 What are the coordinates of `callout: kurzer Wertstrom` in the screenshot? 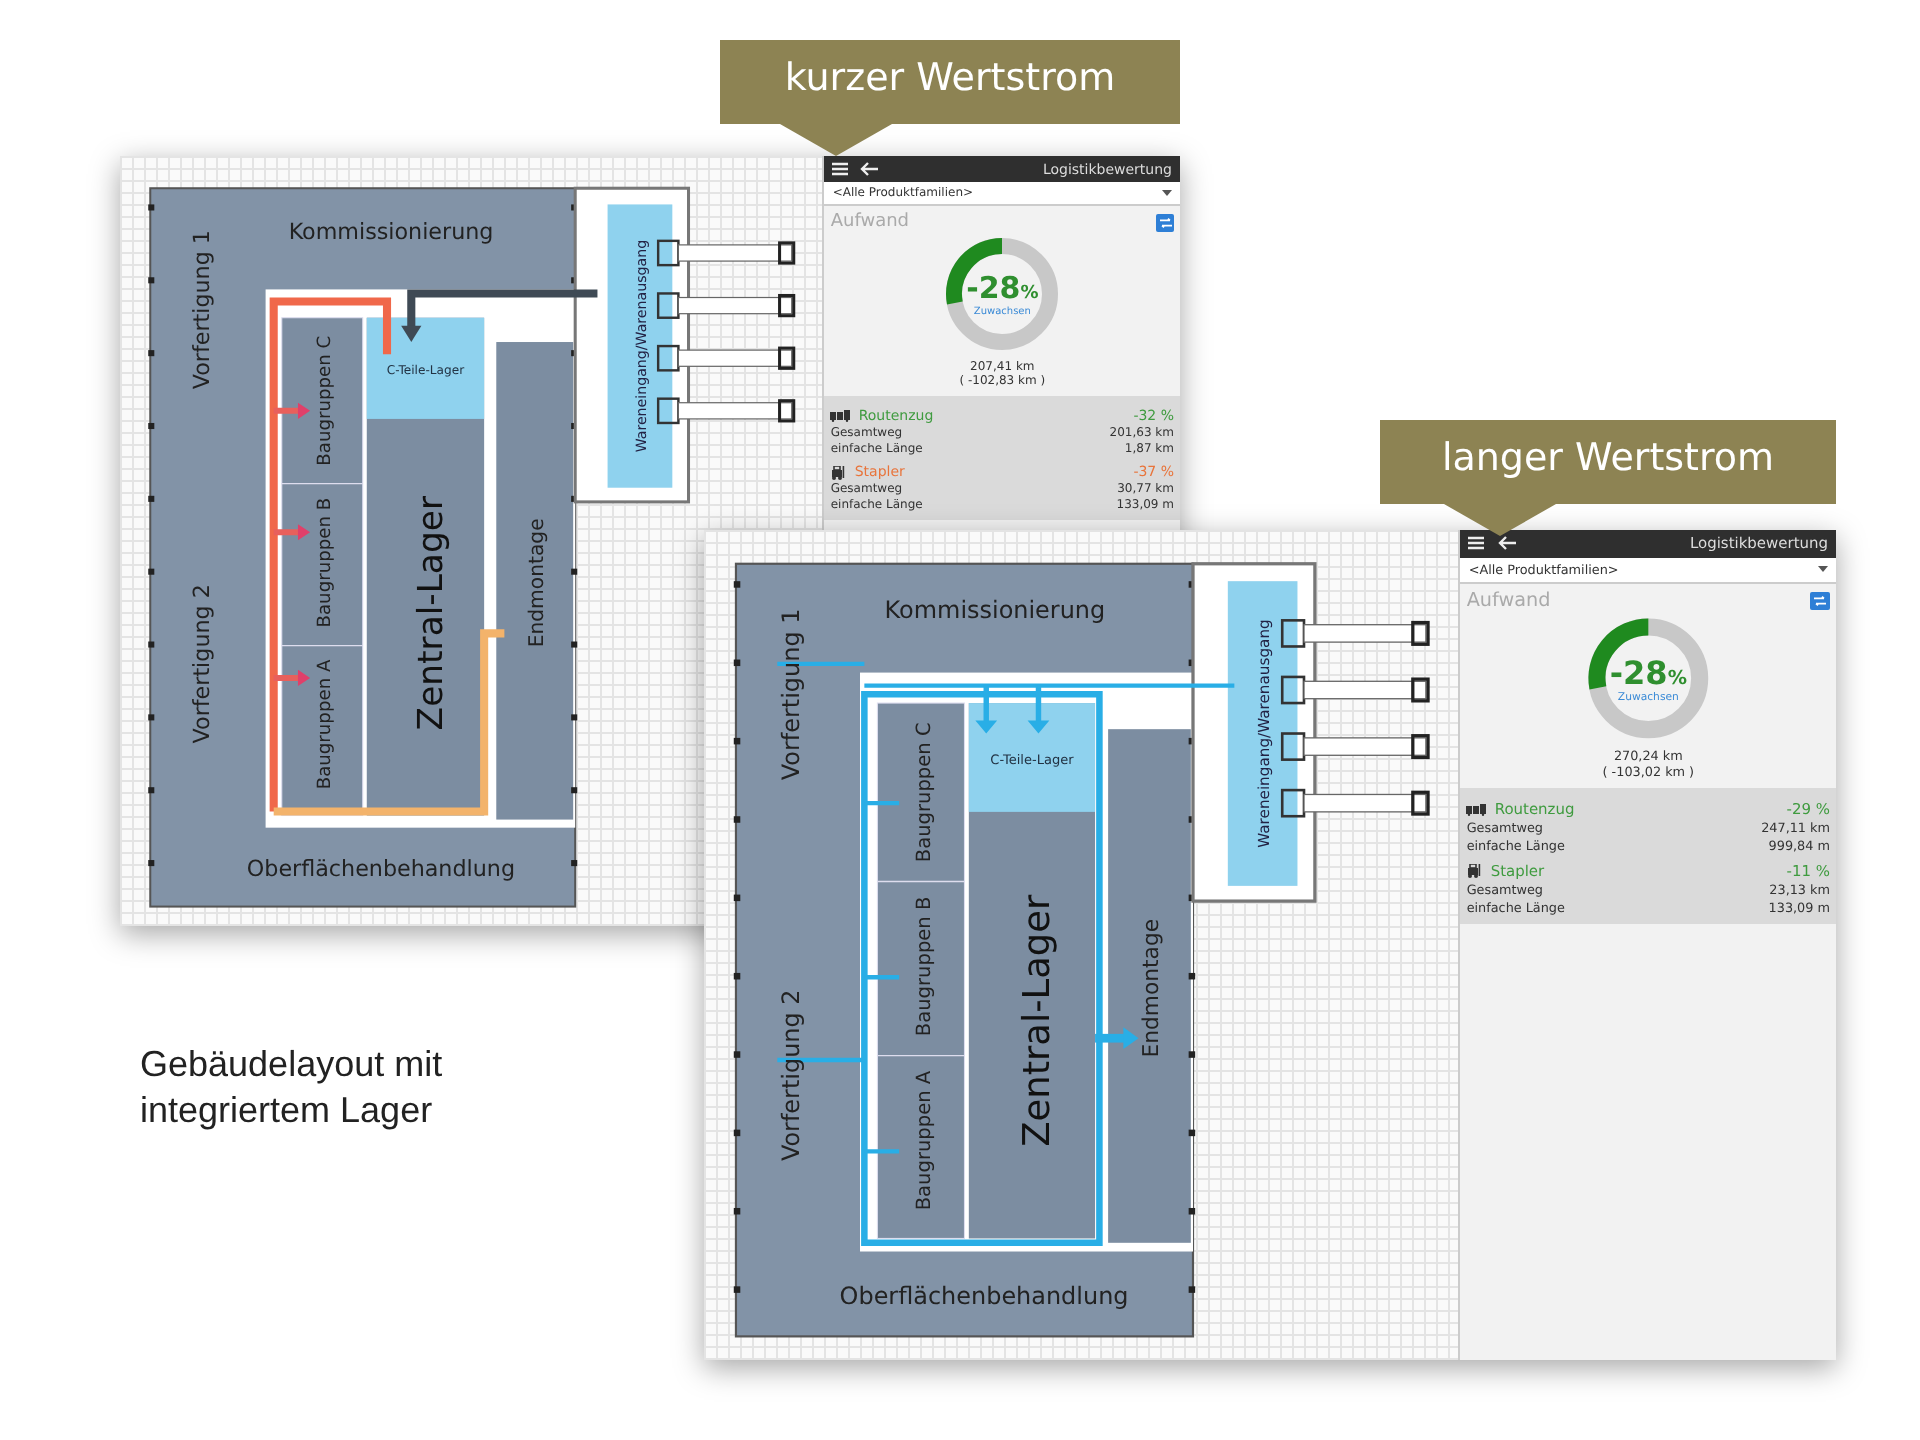 It's located at (950, 98).